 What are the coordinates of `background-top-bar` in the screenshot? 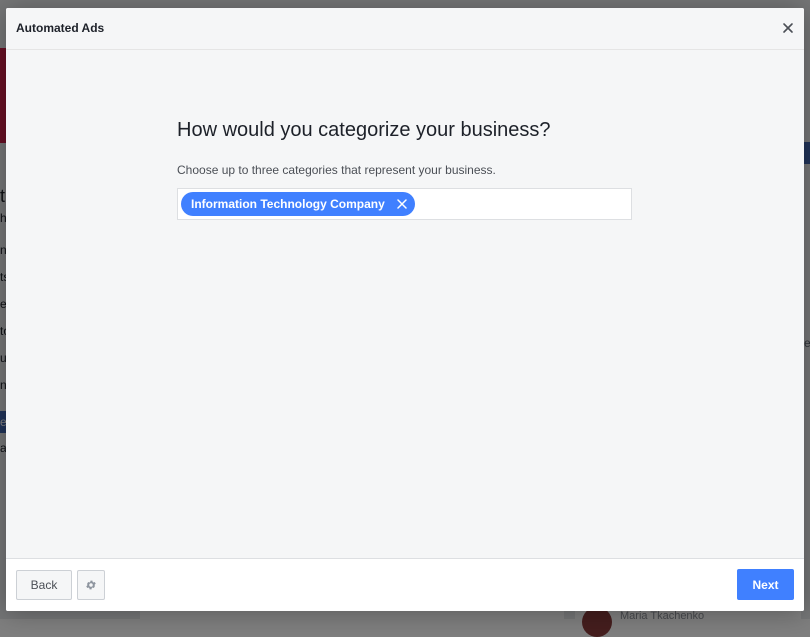 It's located at (405, 4).